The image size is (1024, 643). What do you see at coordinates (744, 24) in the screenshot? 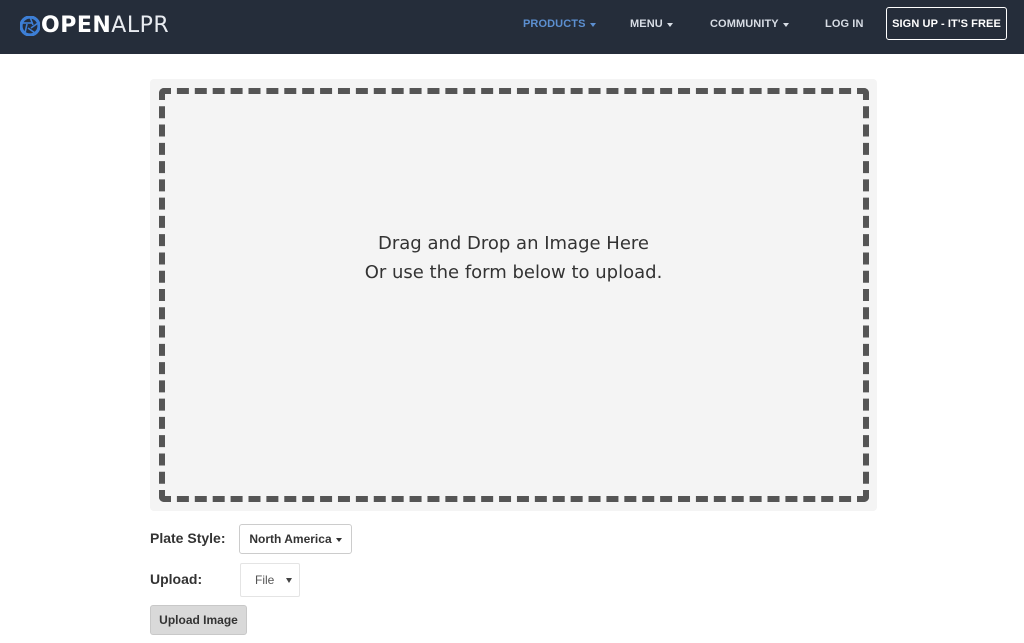
I see `nav-community-label: COMMUNITY` at bounding box center [744, 24].